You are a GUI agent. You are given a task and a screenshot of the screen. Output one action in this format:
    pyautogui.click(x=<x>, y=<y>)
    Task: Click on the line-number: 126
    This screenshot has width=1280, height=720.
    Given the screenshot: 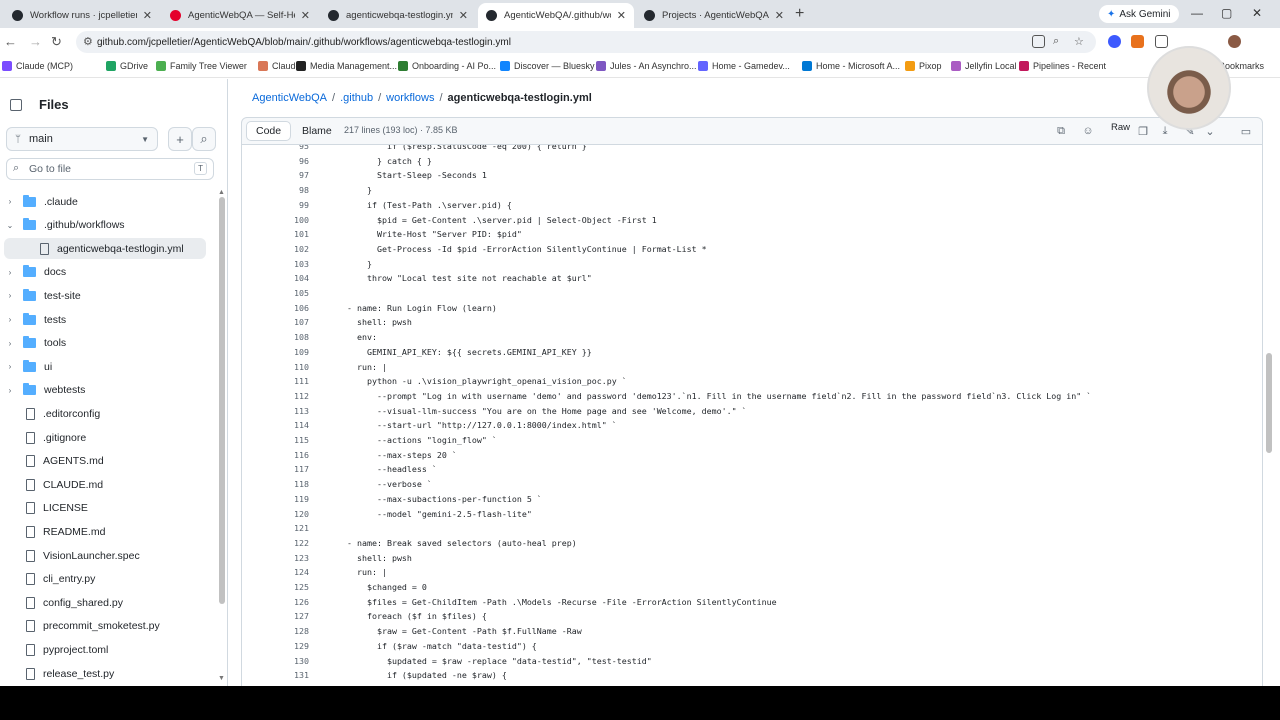 What is the action you would take?
    pyautogui.click(x=275, y=602)
    